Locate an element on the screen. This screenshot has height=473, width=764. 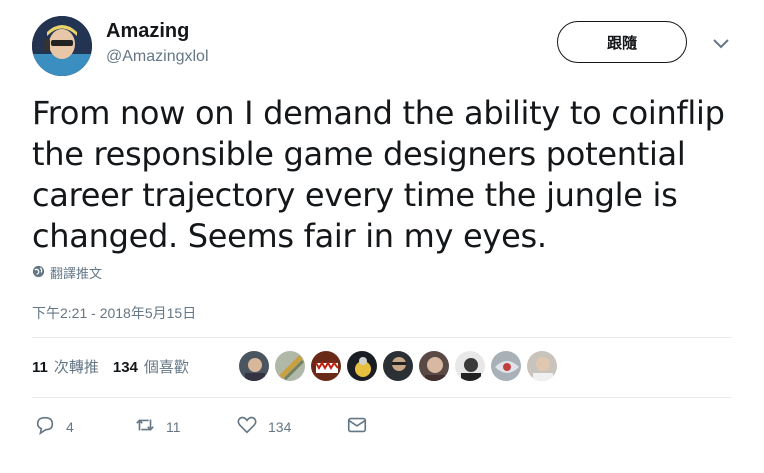
retweet-icon is located at coordinates (145, 426).